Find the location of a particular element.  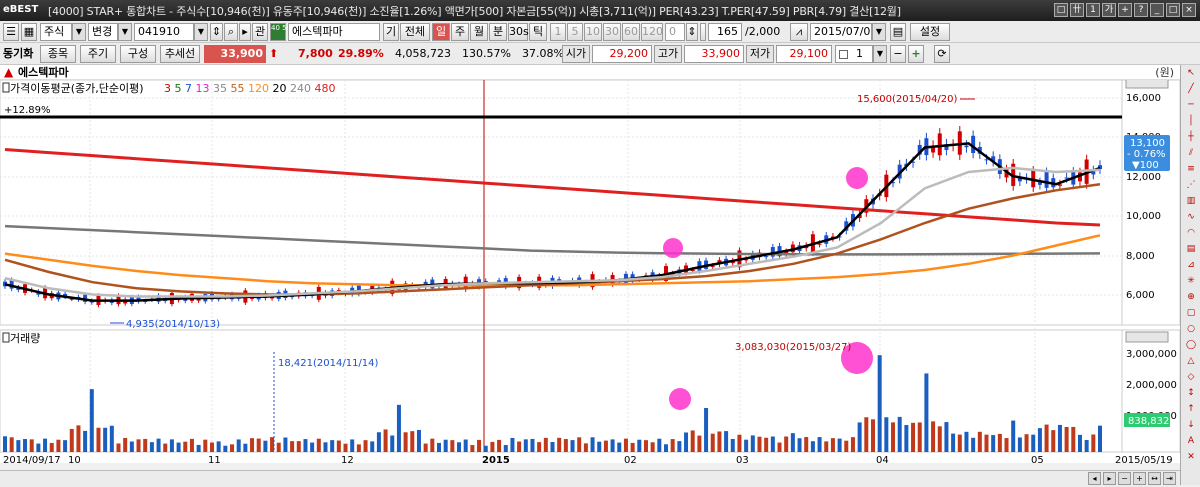

stock-code-input: 041910 is located at coordinates (164, 32).